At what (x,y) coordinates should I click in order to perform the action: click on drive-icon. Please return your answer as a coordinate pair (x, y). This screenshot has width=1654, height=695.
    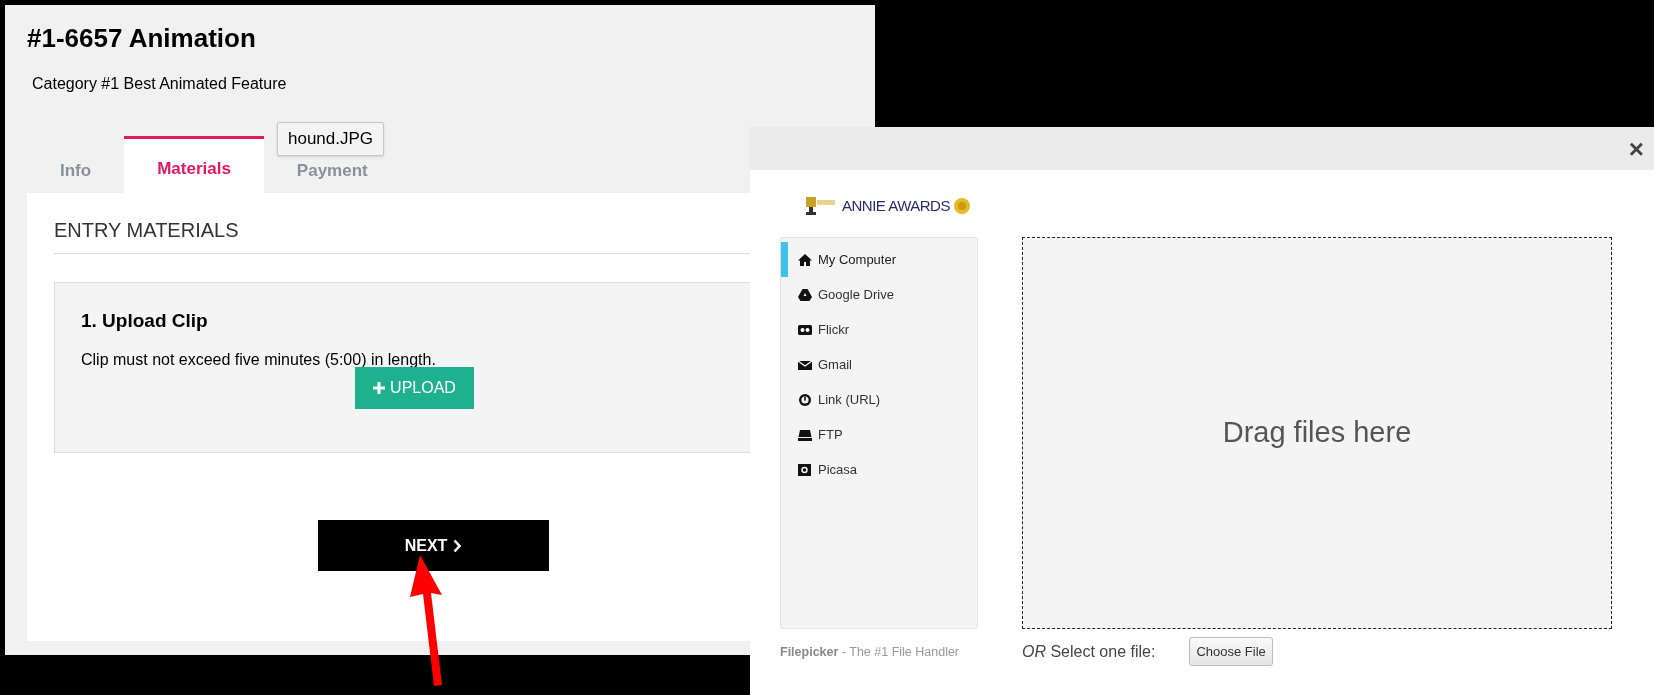
    Looking at the image, I should click on (805, 434).